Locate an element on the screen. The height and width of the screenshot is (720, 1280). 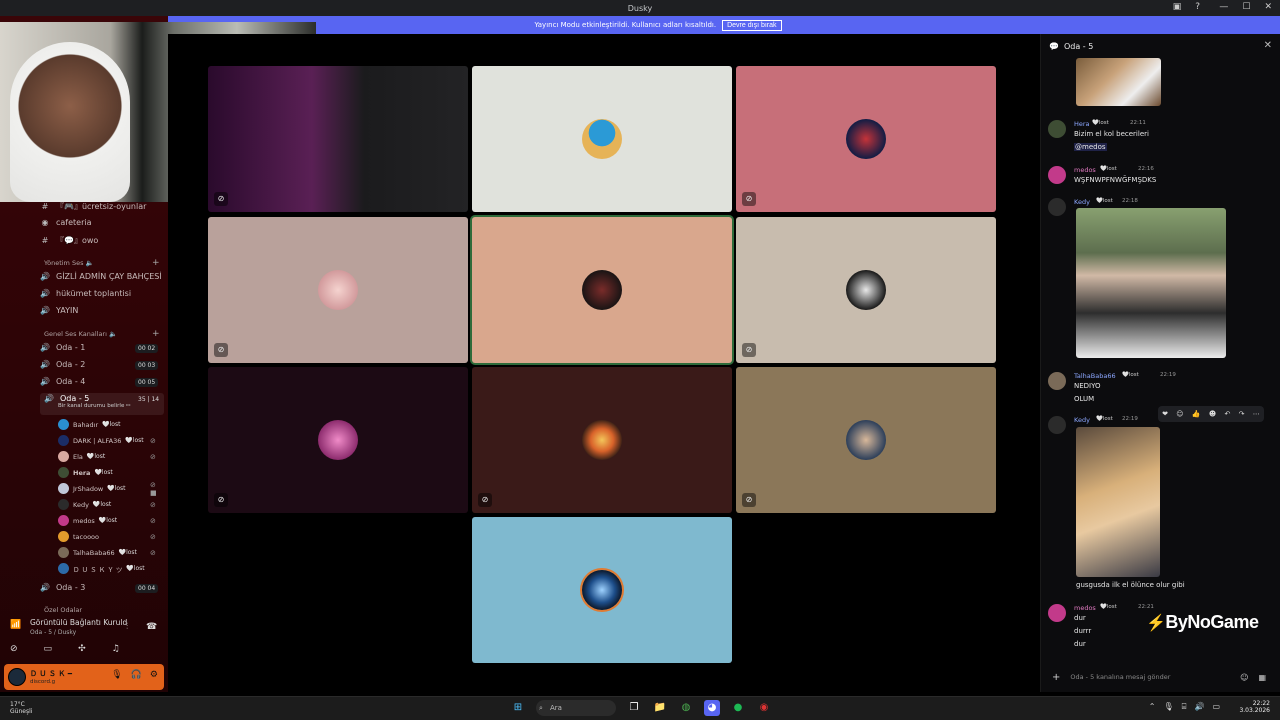
channel-owo: # 『💬』owo is located at coordinates (69, 240).